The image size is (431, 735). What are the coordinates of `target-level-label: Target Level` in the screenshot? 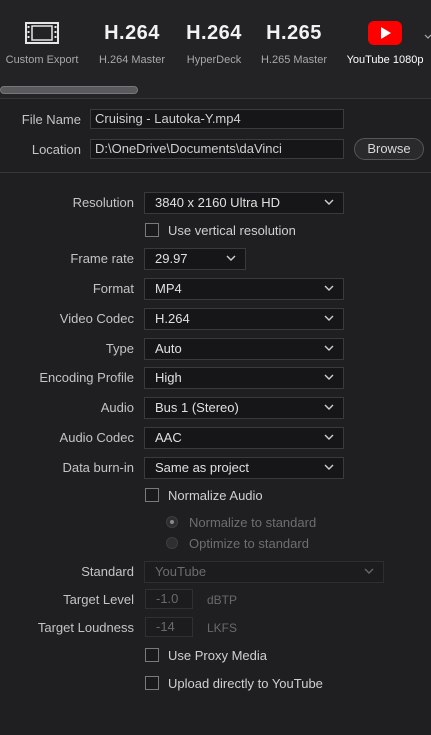 It's located at (98, 599).